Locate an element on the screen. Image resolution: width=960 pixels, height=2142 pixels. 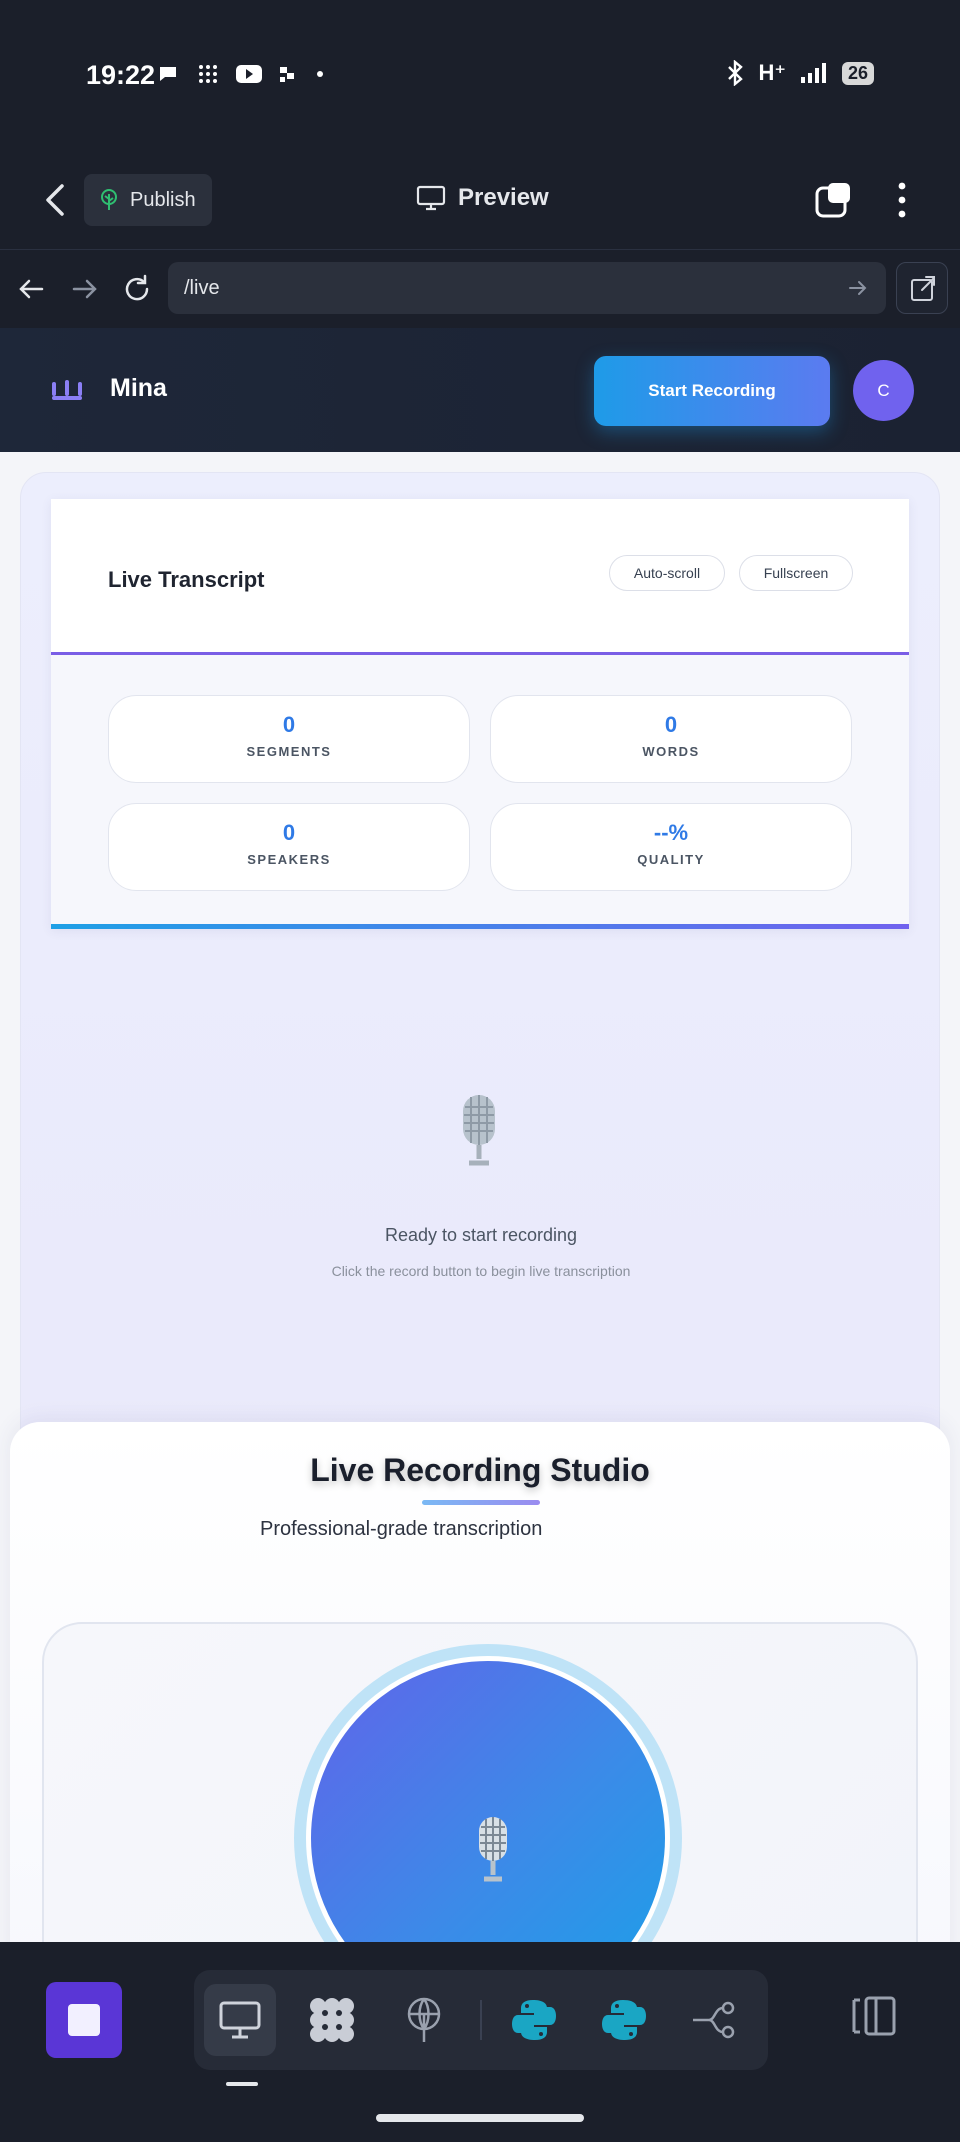
stat-value: --% is located at coordinates (671, 832).